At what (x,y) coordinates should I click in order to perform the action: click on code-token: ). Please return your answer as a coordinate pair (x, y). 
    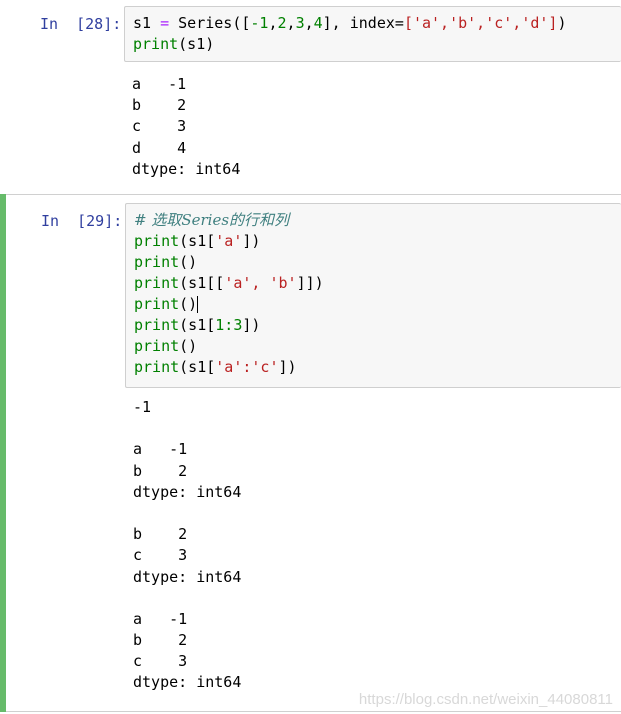
    Looking at the image, I should click on (562, 23).